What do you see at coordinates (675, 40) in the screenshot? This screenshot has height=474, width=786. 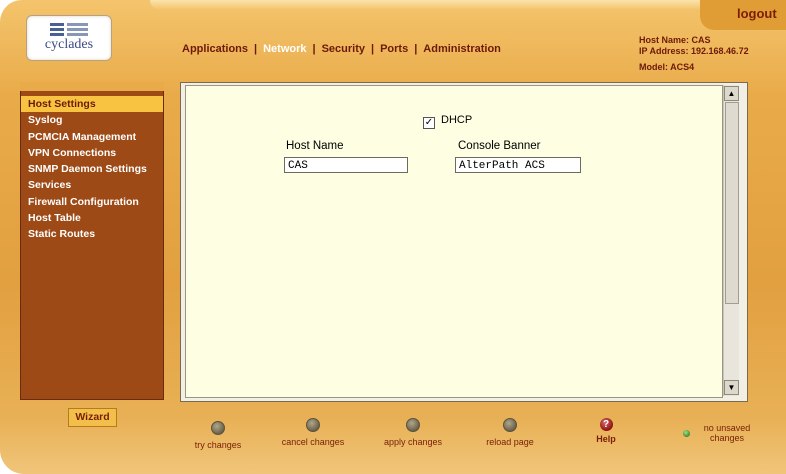 I see `host-name-info: Host Name: CAS` at bounding box center [675, 40].